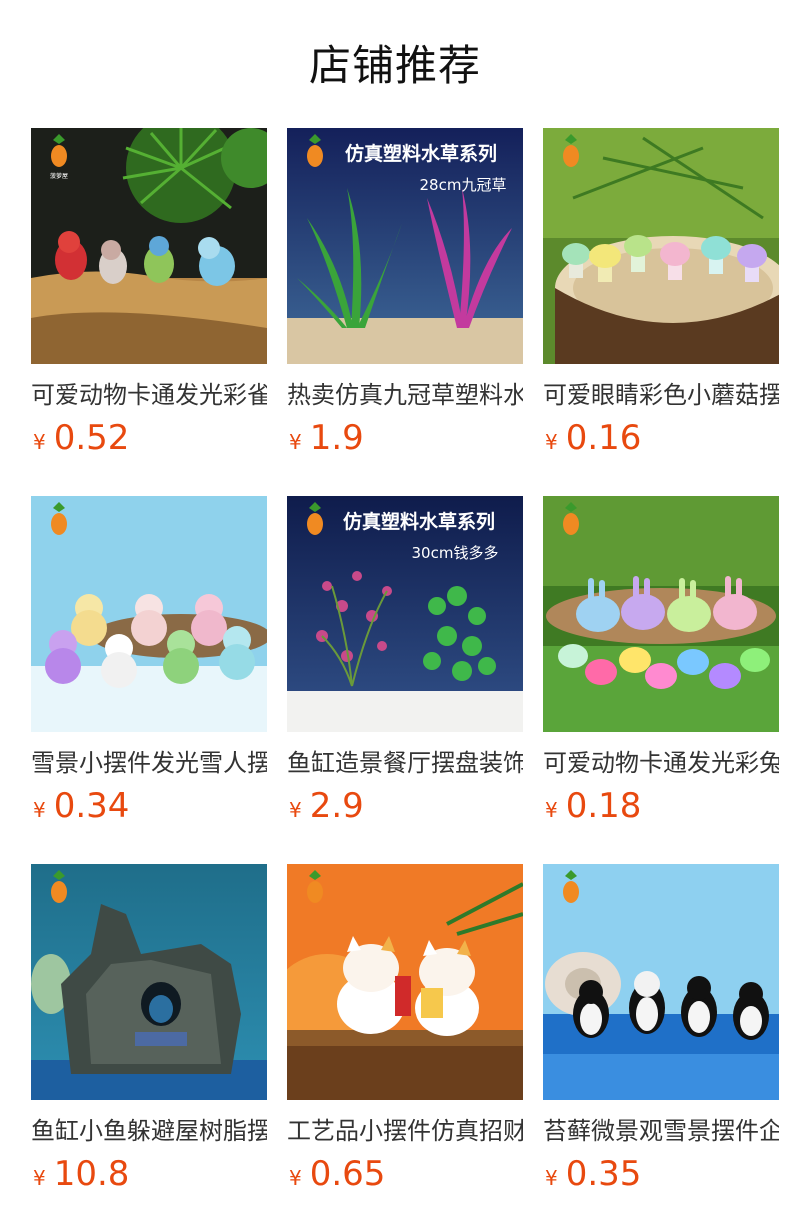 This screenshot has width=790, height=1232. I want to click on product-name: 苔藓微景观雪景摆件企鹅, so click(661, 1131).